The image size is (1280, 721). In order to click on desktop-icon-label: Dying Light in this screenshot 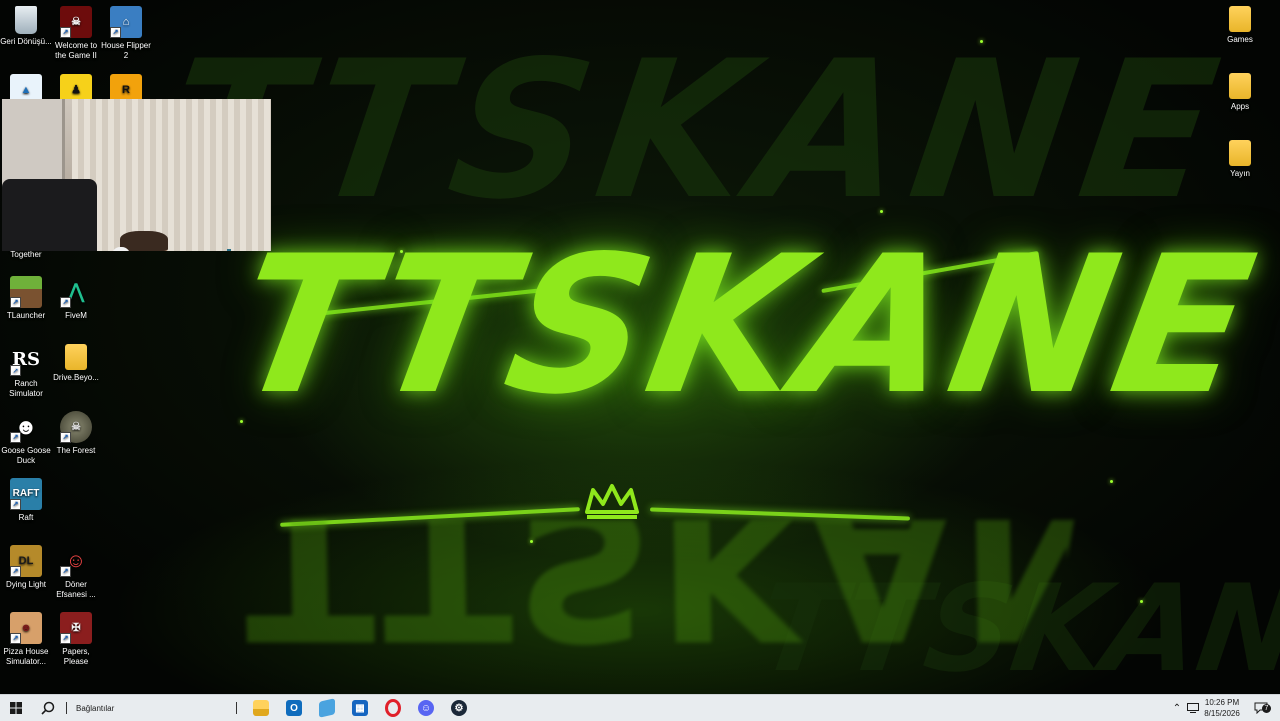, I will do `click(26, 584)`.